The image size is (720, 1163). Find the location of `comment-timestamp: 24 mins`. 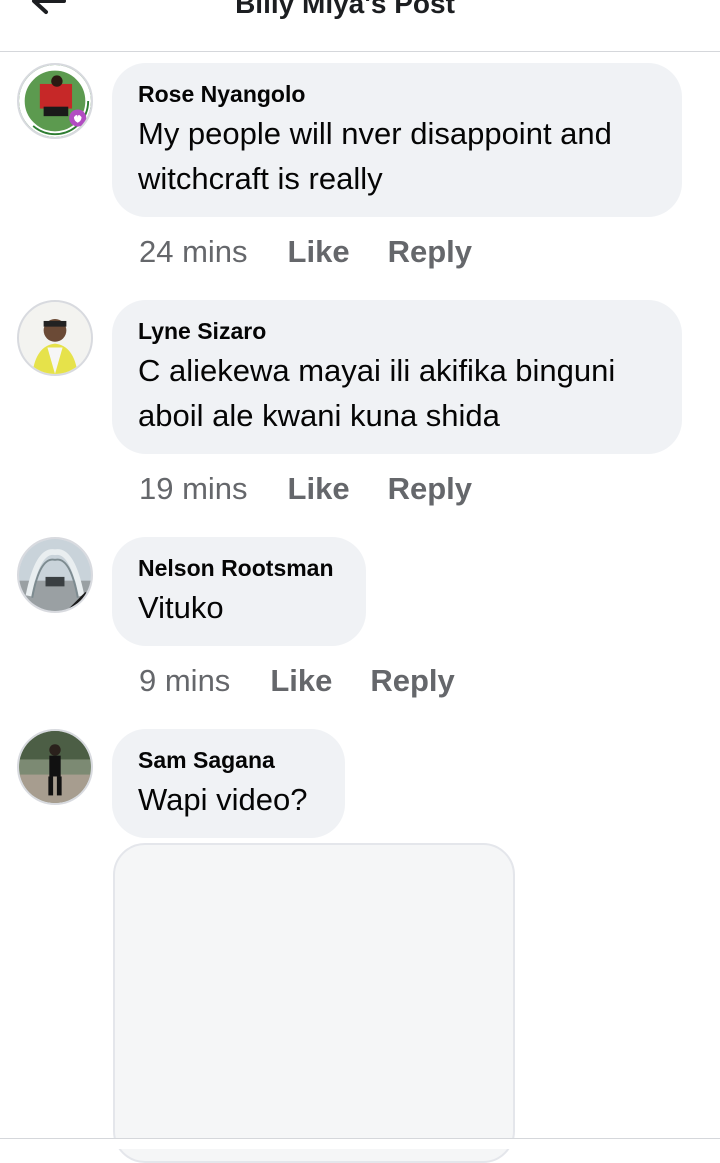

comment-timestamp: 24 mins is located at coordinates (193, 251).